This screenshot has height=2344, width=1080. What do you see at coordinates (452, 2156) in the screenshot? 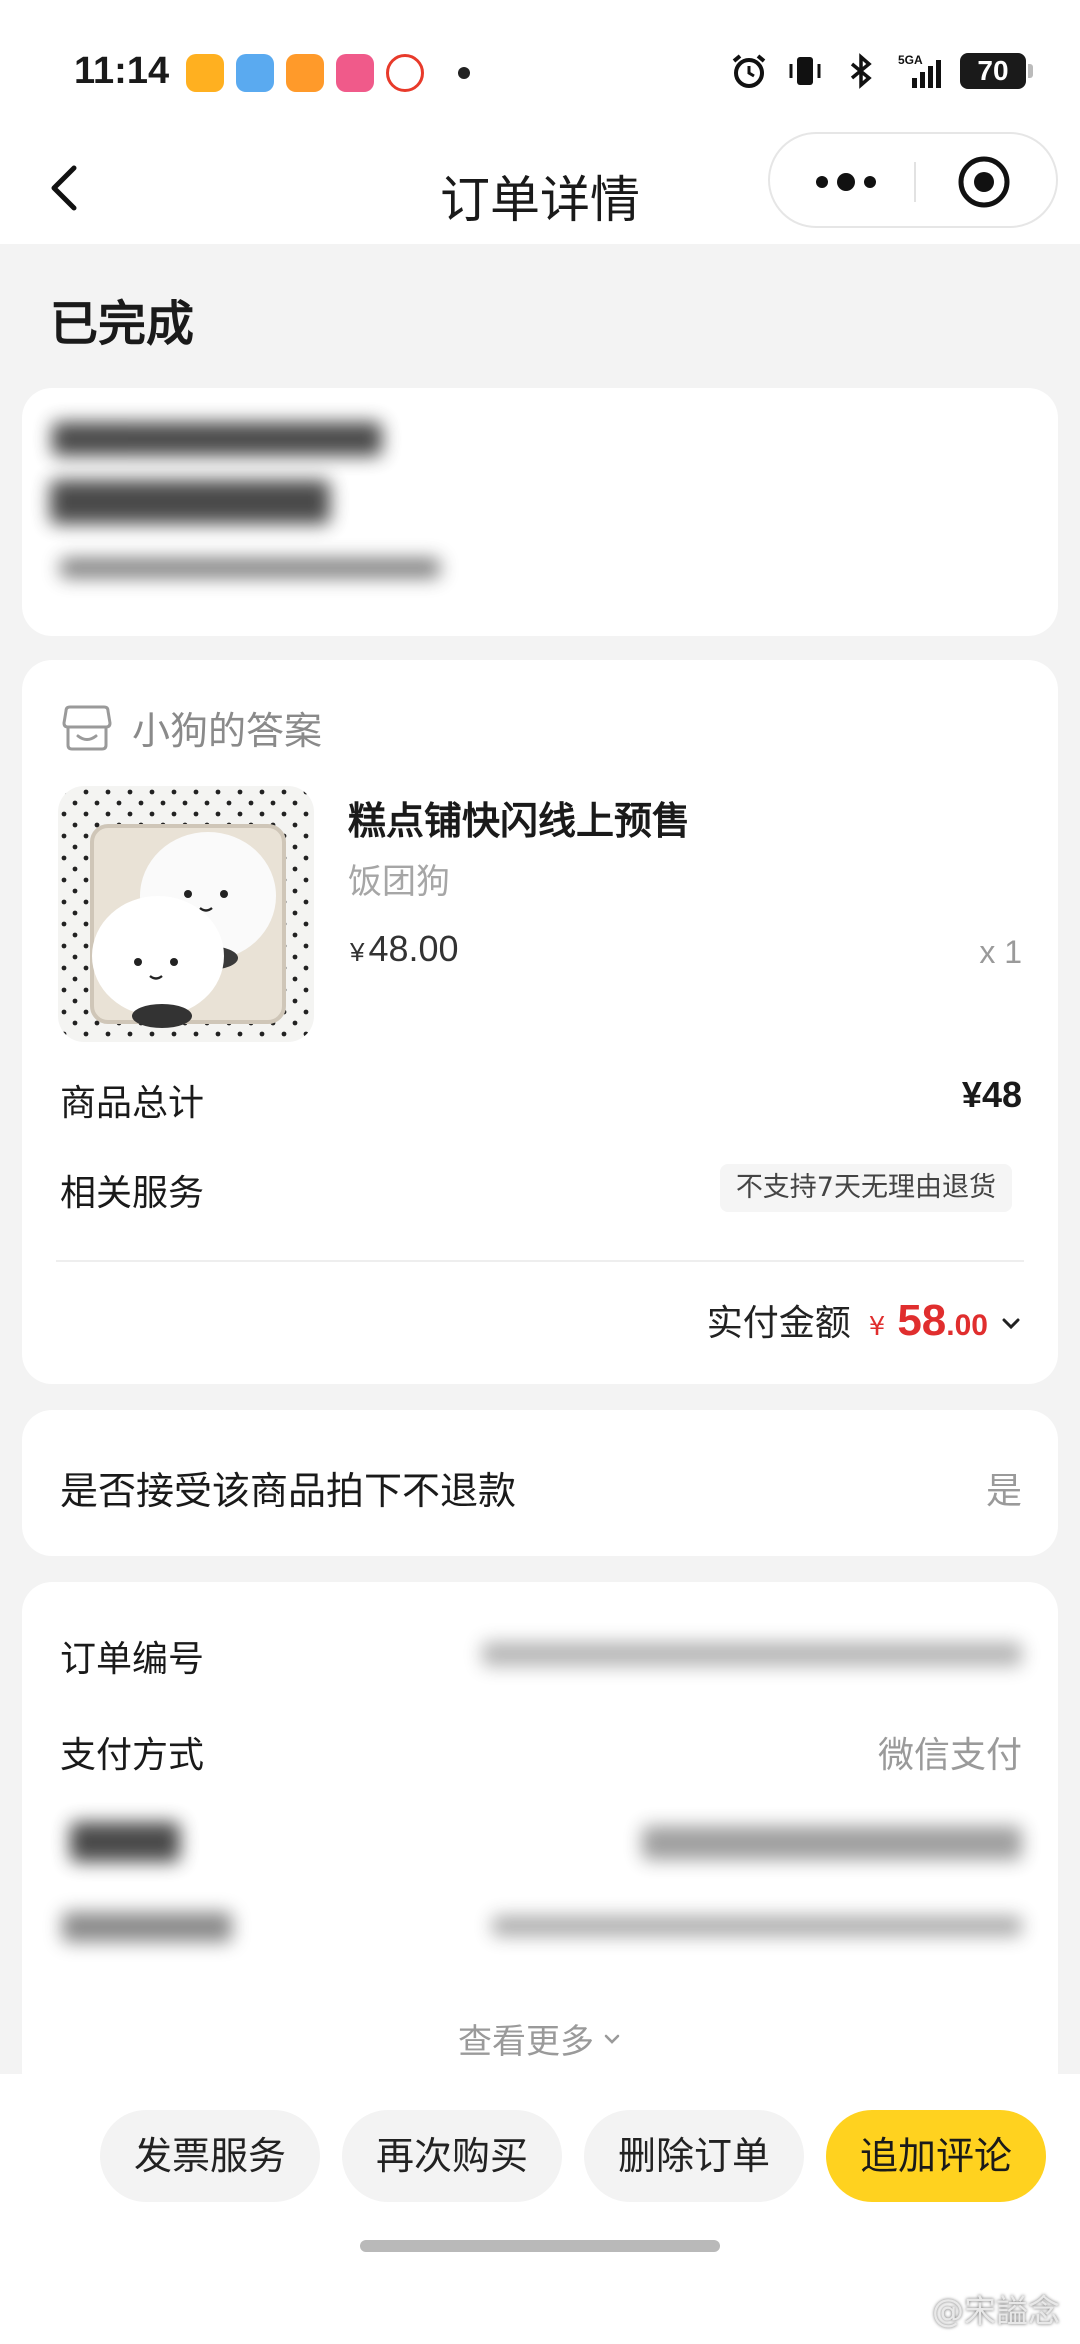
I see `buy-again-button: 再次购买` at bounding box center [452, 2156].